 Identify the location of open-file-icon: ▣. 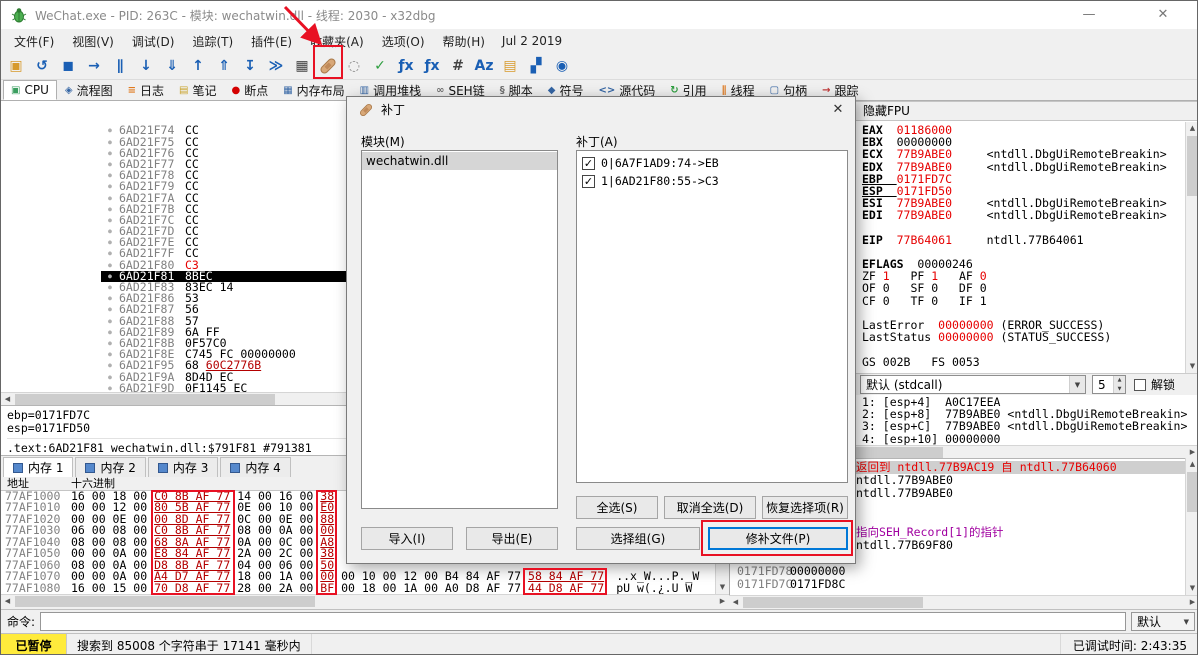
(16, 66).